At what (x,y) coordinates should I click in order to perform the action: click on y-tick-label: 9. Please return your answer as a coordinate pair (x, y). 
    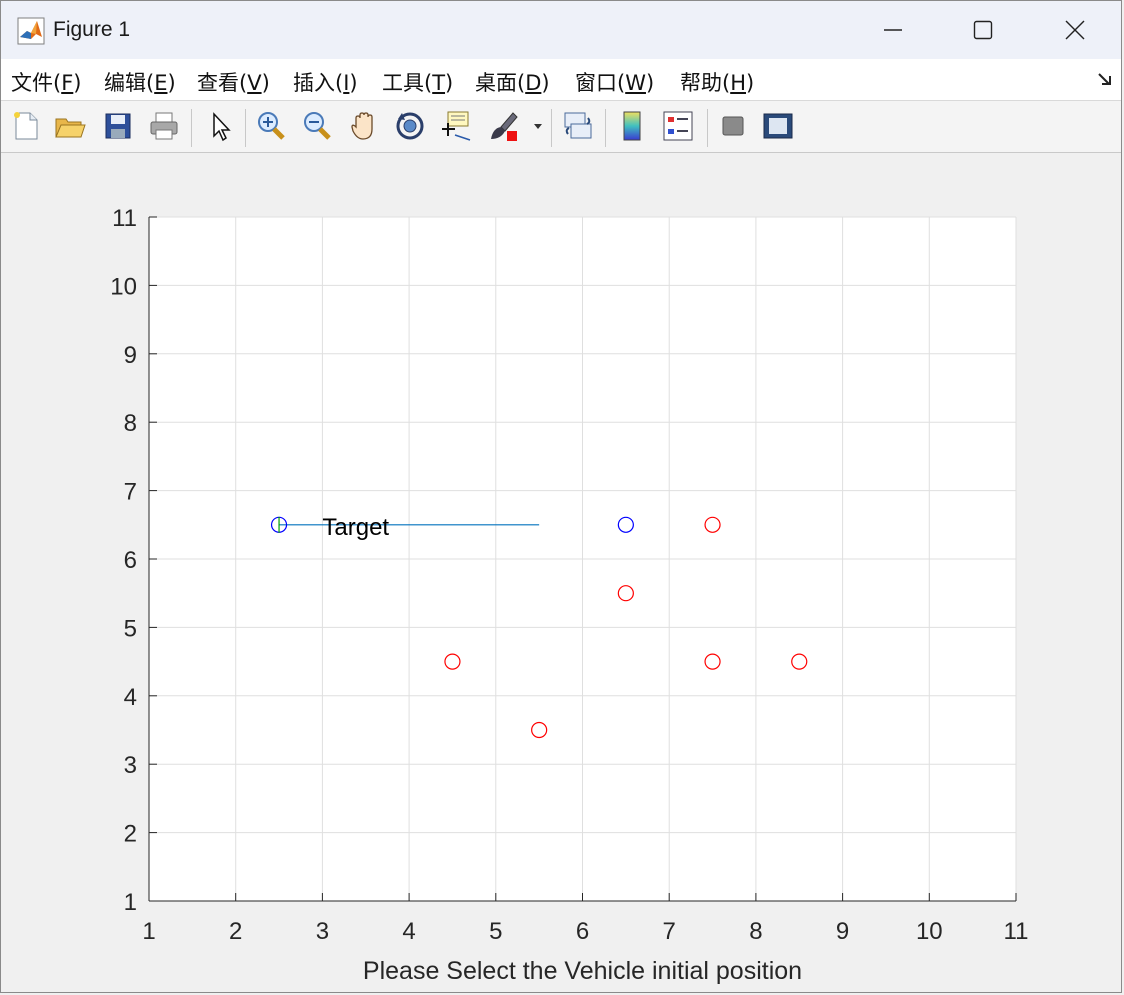
    Looking at the image, I should click on (130, 355).